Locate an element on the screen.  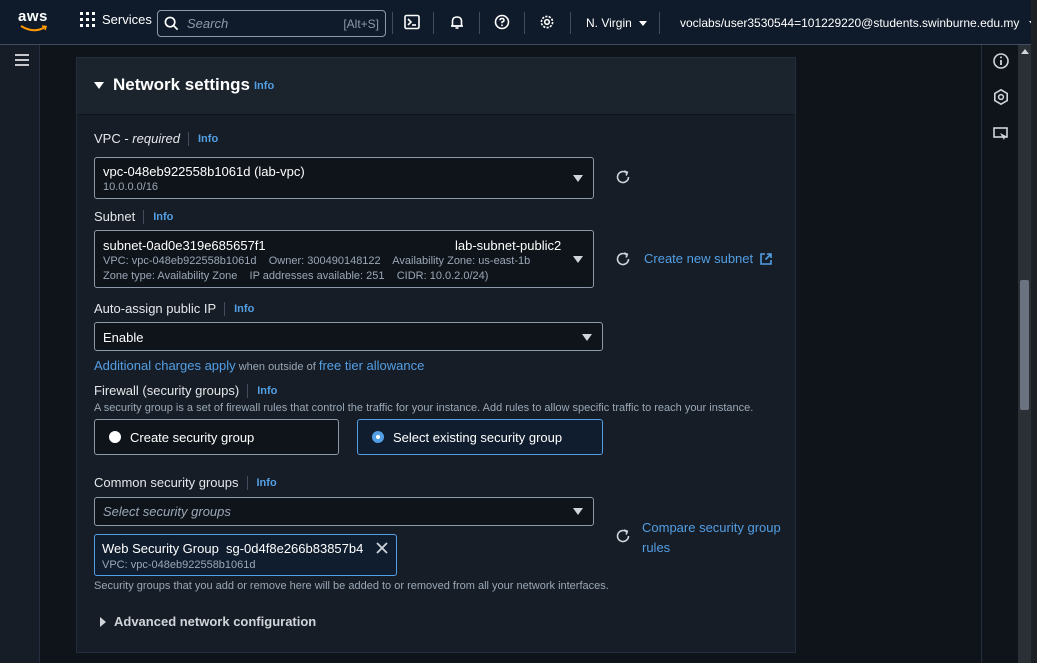
region-selector: N. Virgin is located at coordinates (616, 23).